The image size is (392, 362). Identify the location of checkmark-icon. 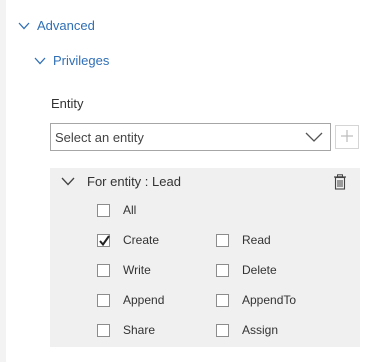
(104, 240).